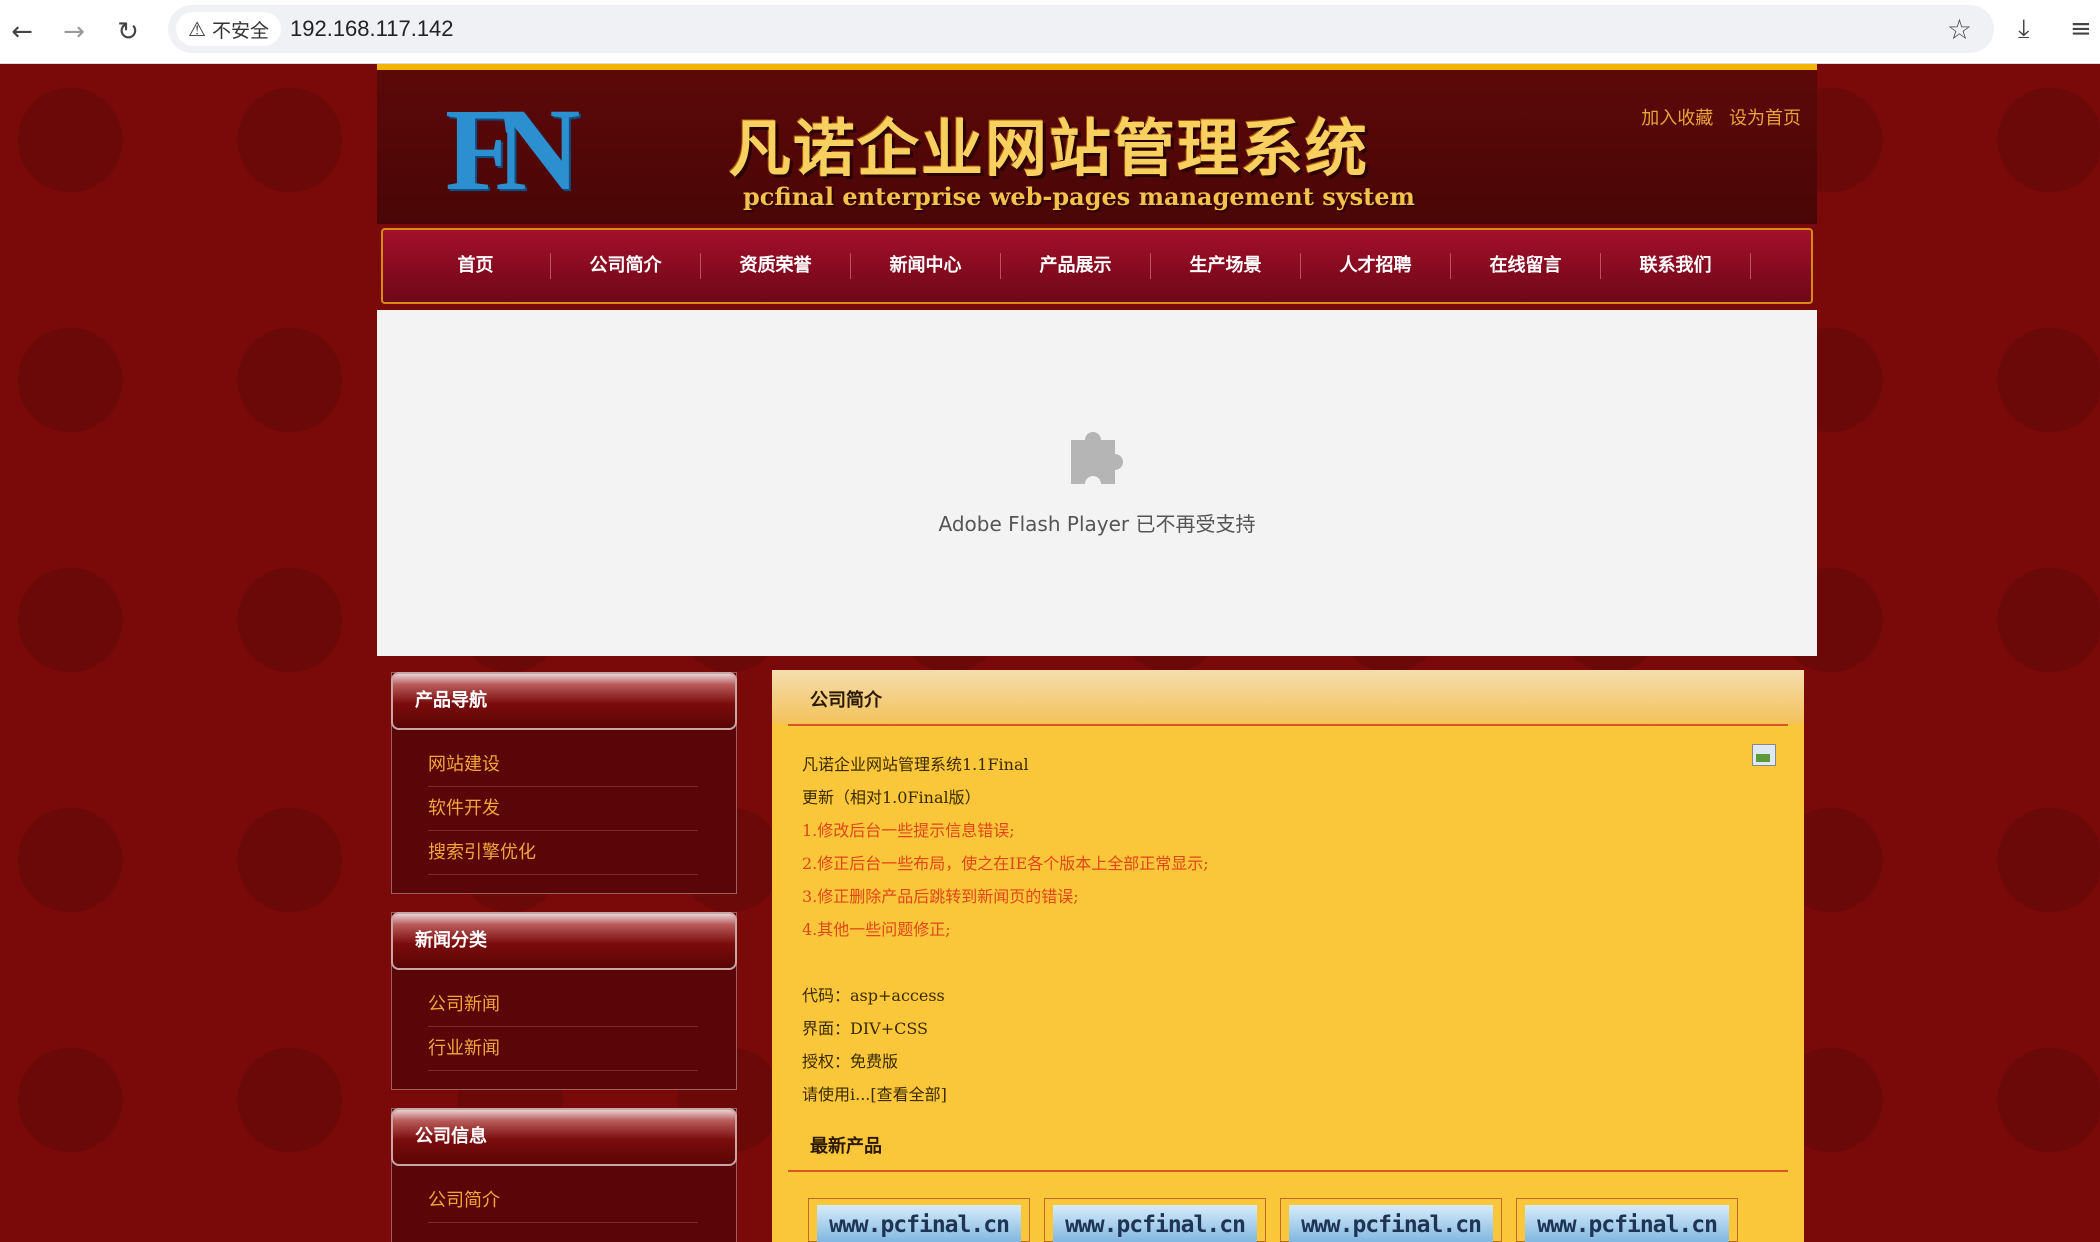 This screenshot has width=2100, height=1242. Describe the element at coordinates (2024, 29) in the screenshot. I see `download-icon: ⤓` at that location.